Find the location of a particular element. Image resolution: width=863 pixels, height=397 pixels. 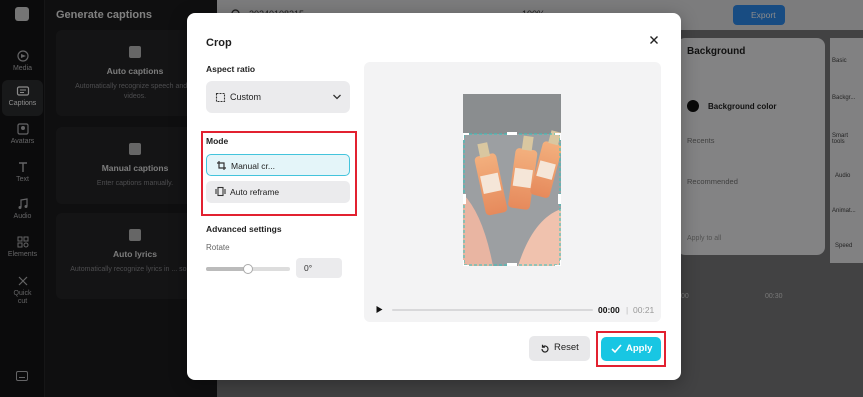

reset-icon is located at coordinates (545, 348).